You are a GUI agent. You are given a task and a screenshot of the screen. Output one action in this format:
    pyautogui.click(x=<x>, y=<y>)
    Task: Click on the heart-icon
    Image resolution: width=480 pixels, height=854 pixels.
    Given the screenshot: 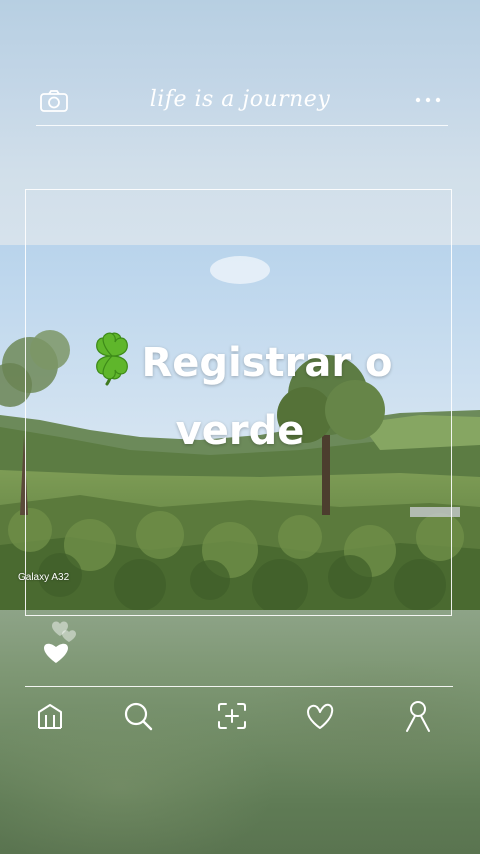 What is the action you would take?
    pyautogui.click(x=60, y=642)
    